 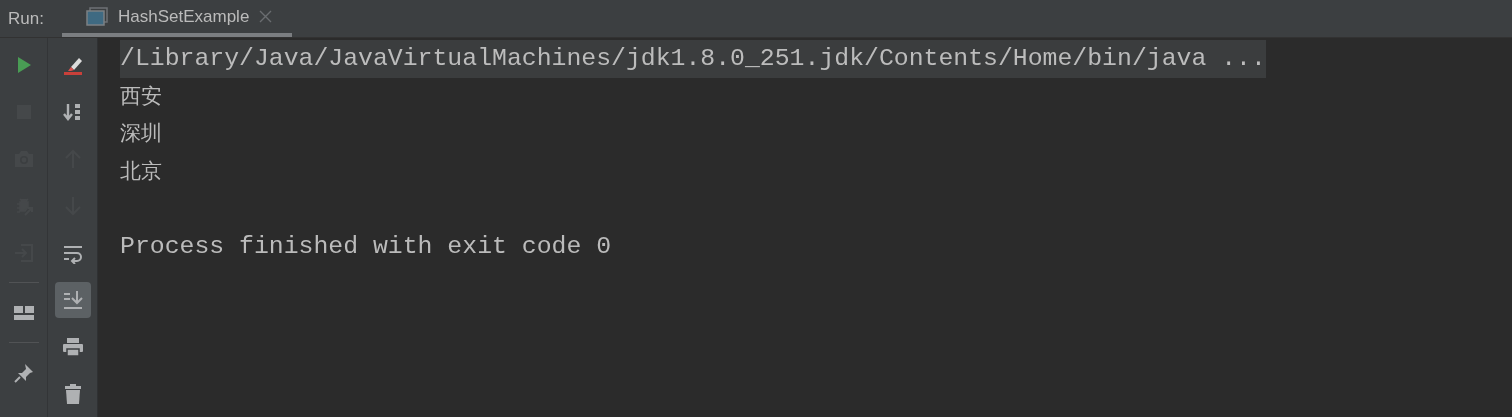 What do you see at coordinates (97, 16) in the screenshot?
I see `window-icon` at bounding box center [97, 16].